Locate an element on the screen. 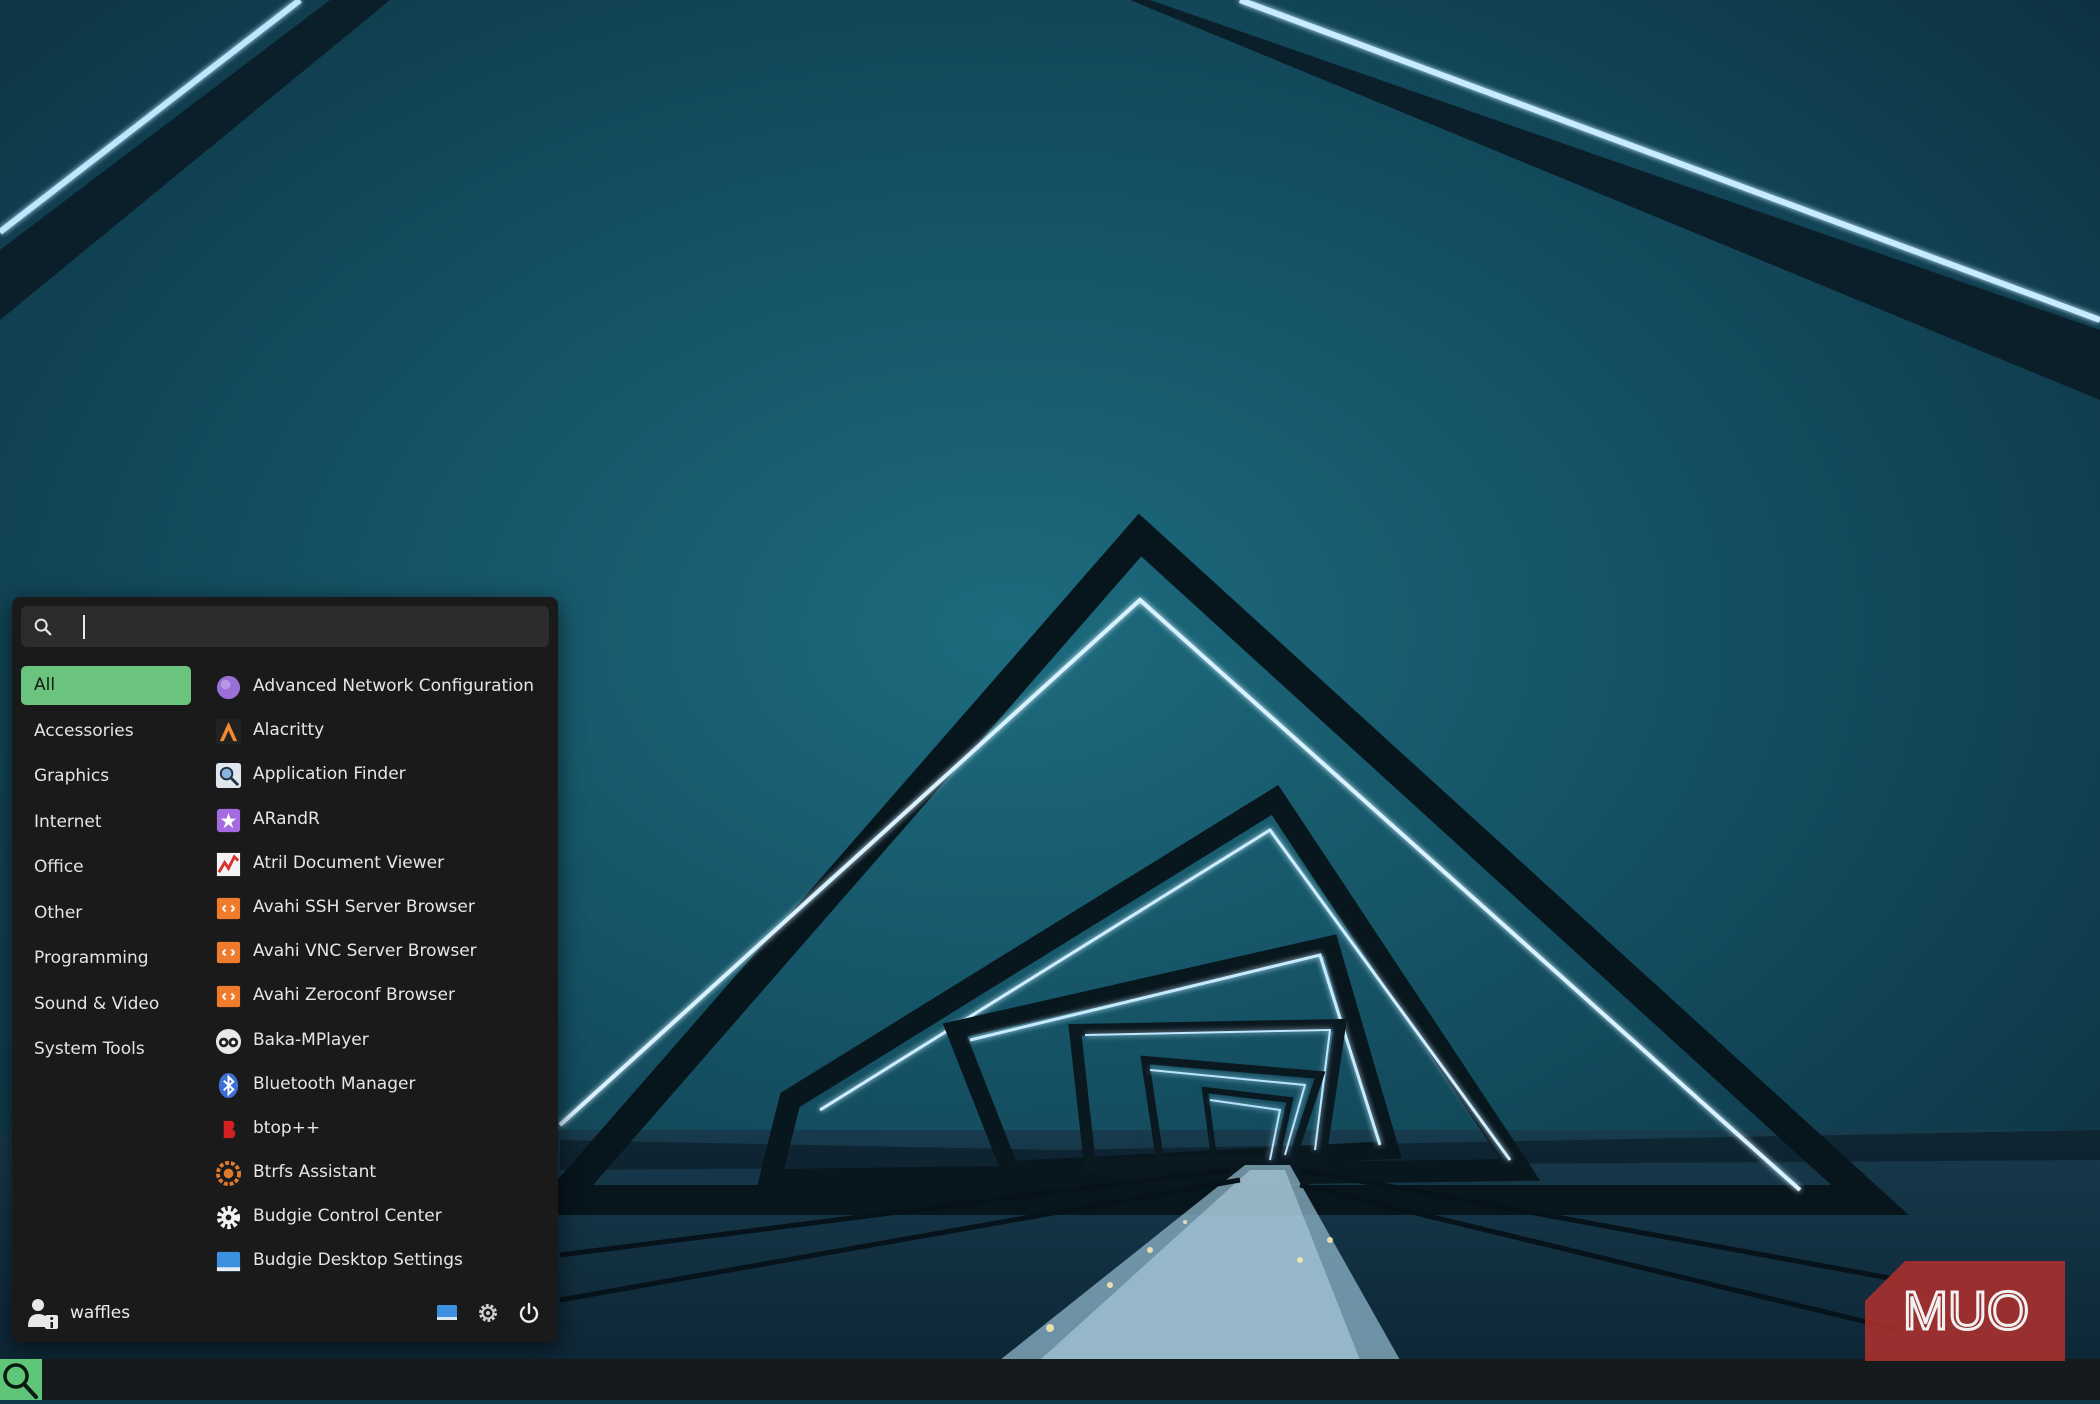 This screenshot has width=2100, height=1404. app-item-arandr: ARandR is located at coordinates (381, 821).